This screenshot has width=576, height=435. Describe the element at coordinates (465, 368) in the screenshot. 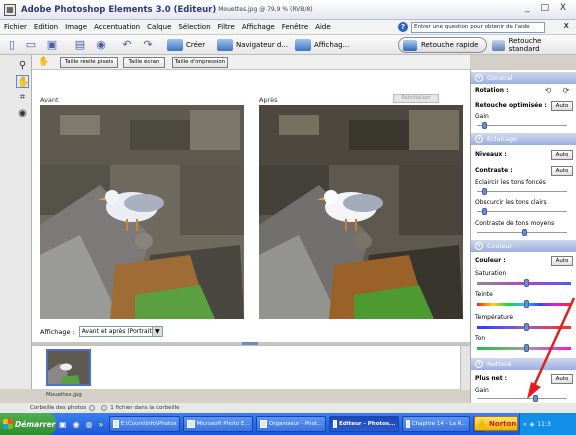

I see `bin-scrollbar` at that location.